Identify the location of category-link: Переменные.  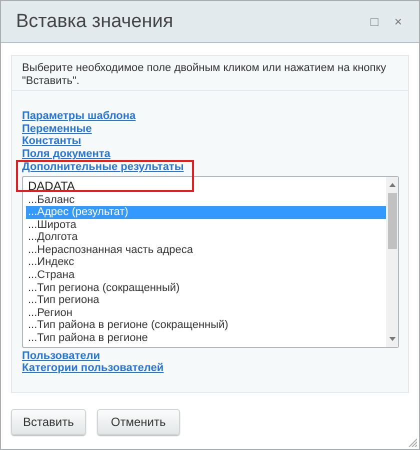
(57, 129).